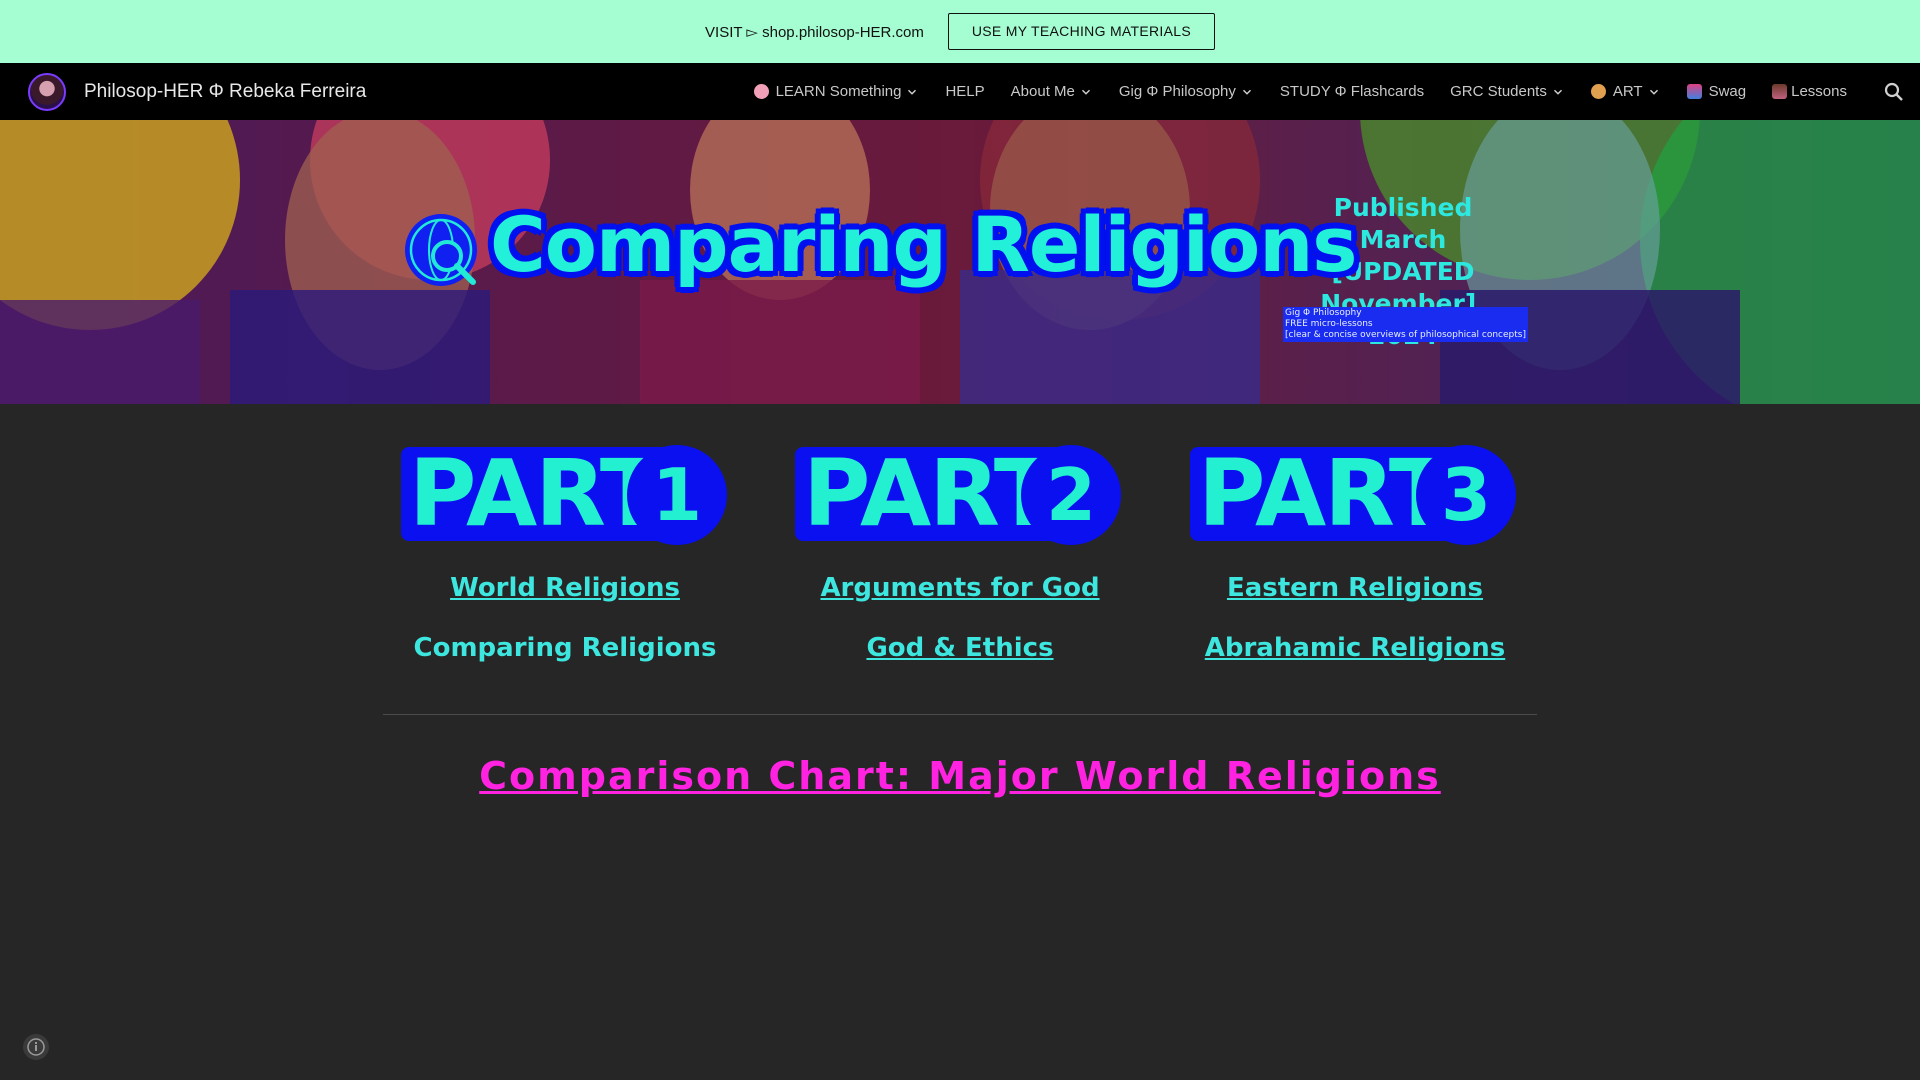  What do you see at coordinates (1819, 91) in the screenshot?
I see `nav-item-label: Lessons` at bounding box center [1819, 91].